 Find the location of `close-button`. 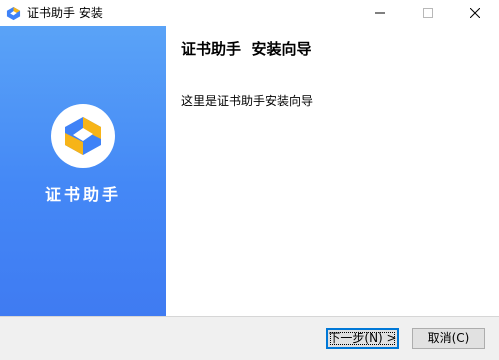

close-button is located at coordinates (475, 13).